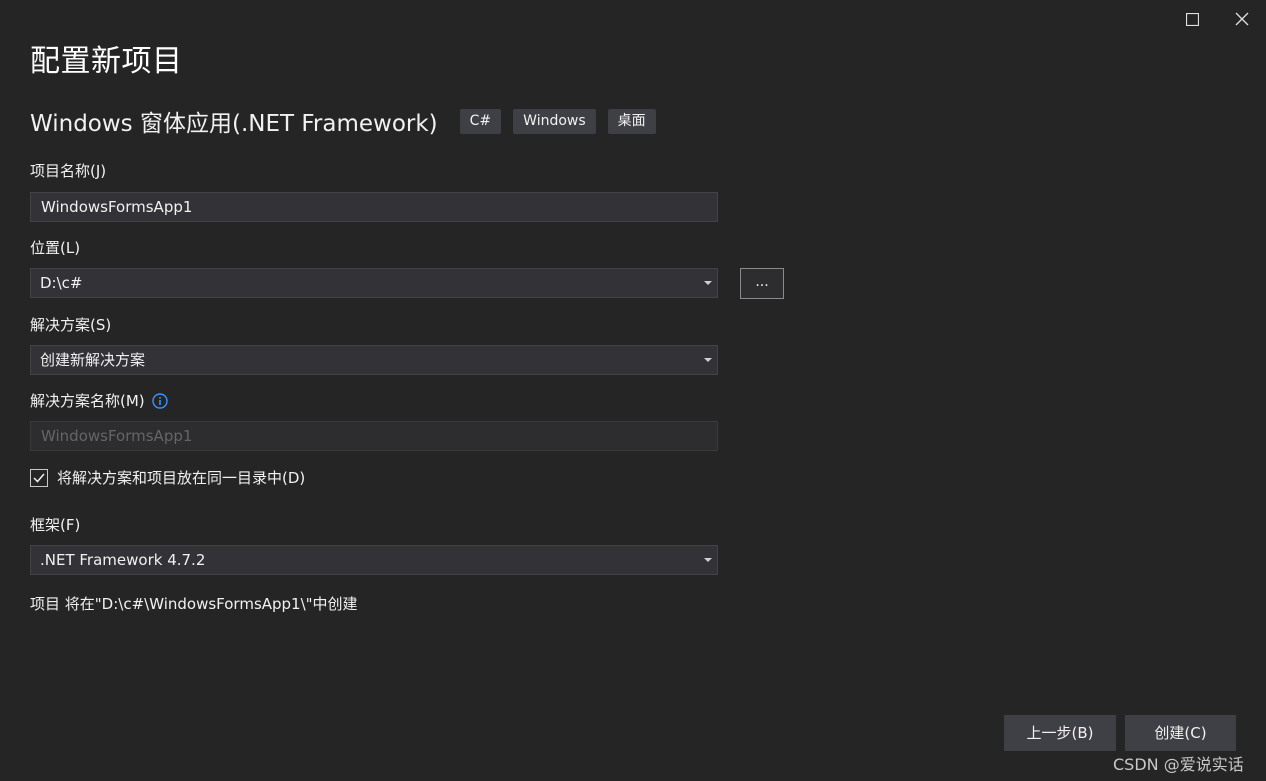 This screenshot has width=1266, height=781. Describe the element at coordinates (374, 207) in the screenshot. I see `project-name-input: WindowsFormsApp1` at that location.